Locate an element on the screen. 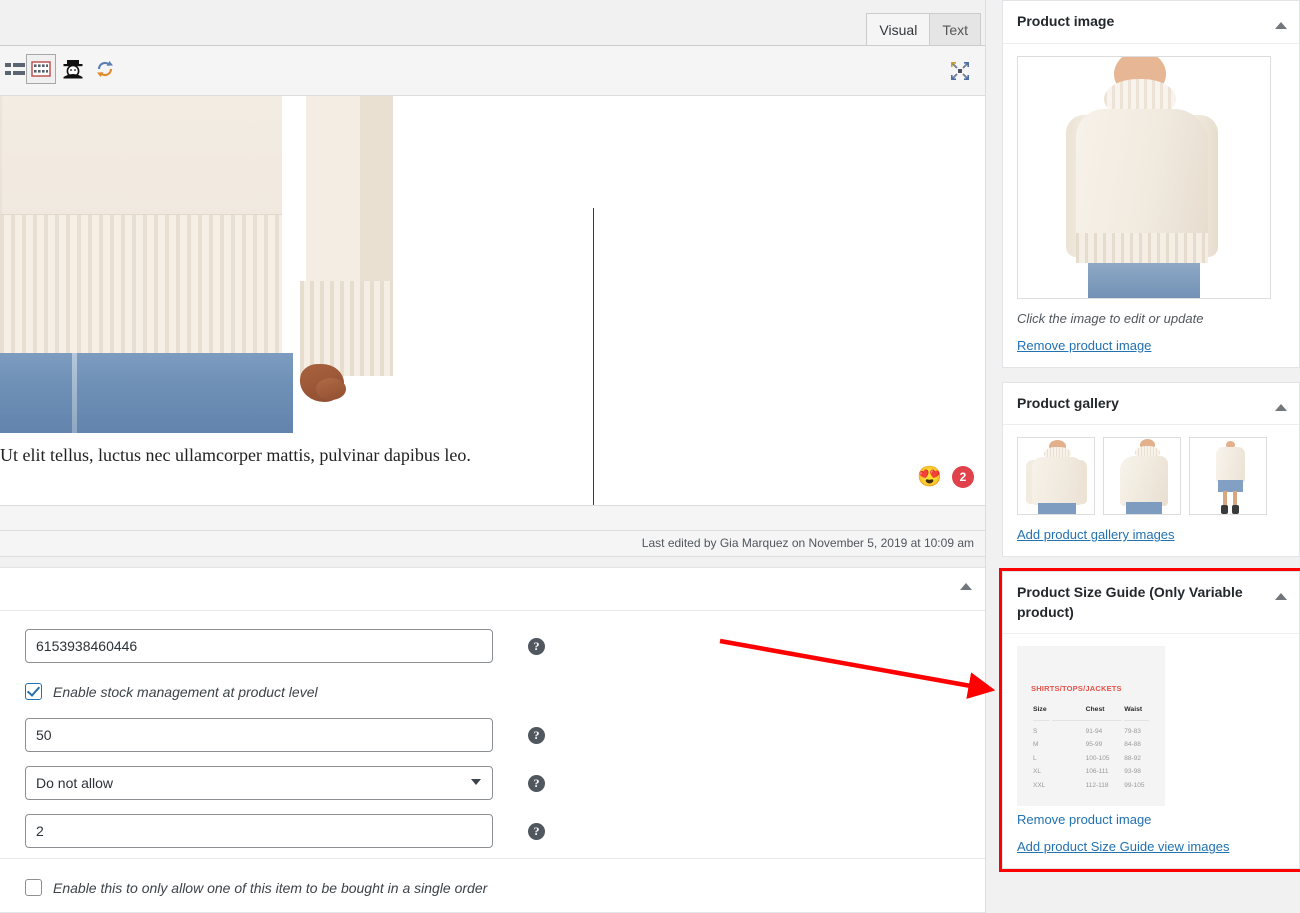 The image size is (1300, 913). cell-waist: 79-83 is located at coordinates (1132, 731).